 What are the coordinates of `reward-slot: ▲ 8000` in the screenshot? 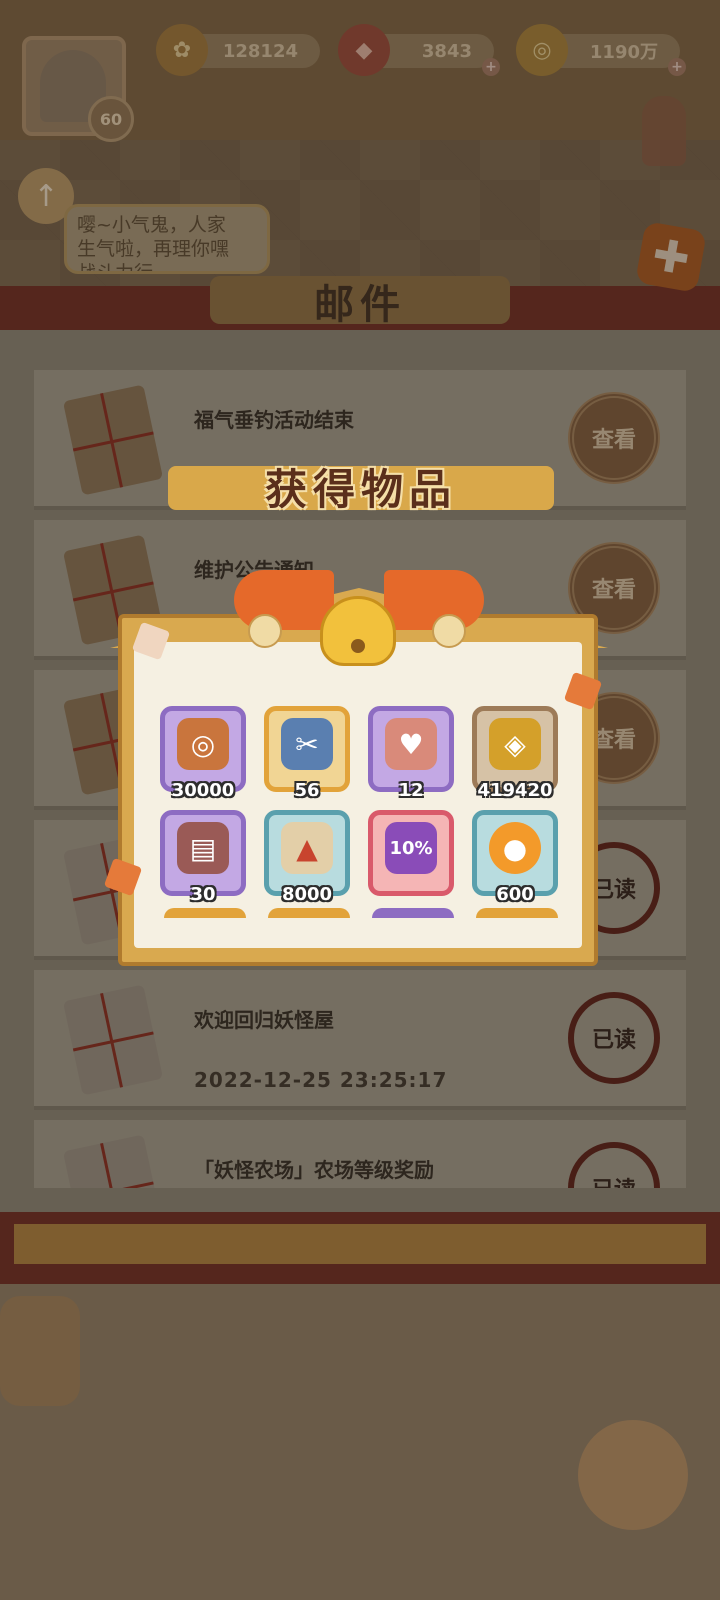 It's located at (307, 857).